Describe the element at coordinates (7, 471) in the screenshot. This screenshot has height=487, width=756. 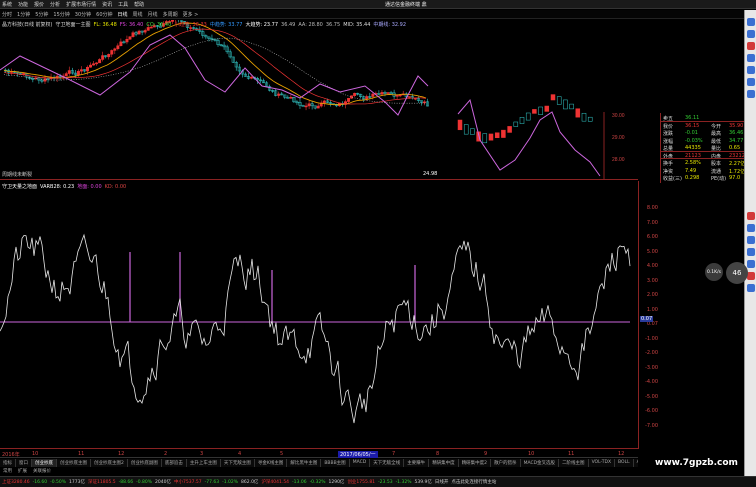
I see `sub-tab: 常用` at that location.